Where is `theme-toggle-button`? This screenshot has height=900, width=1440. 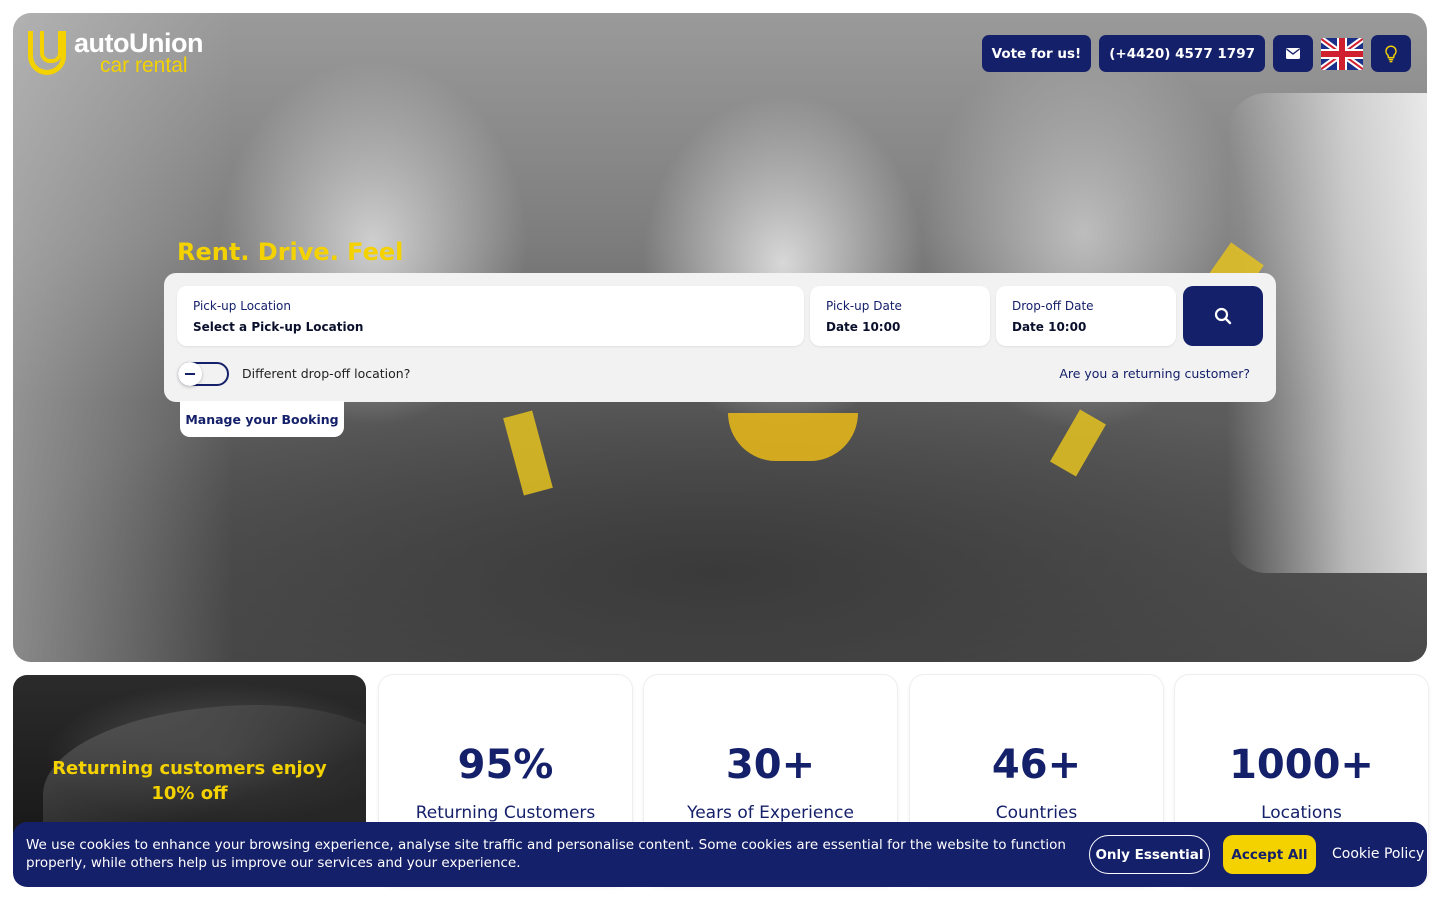
theme-toggle-button is located at coordinates (1391, 53).